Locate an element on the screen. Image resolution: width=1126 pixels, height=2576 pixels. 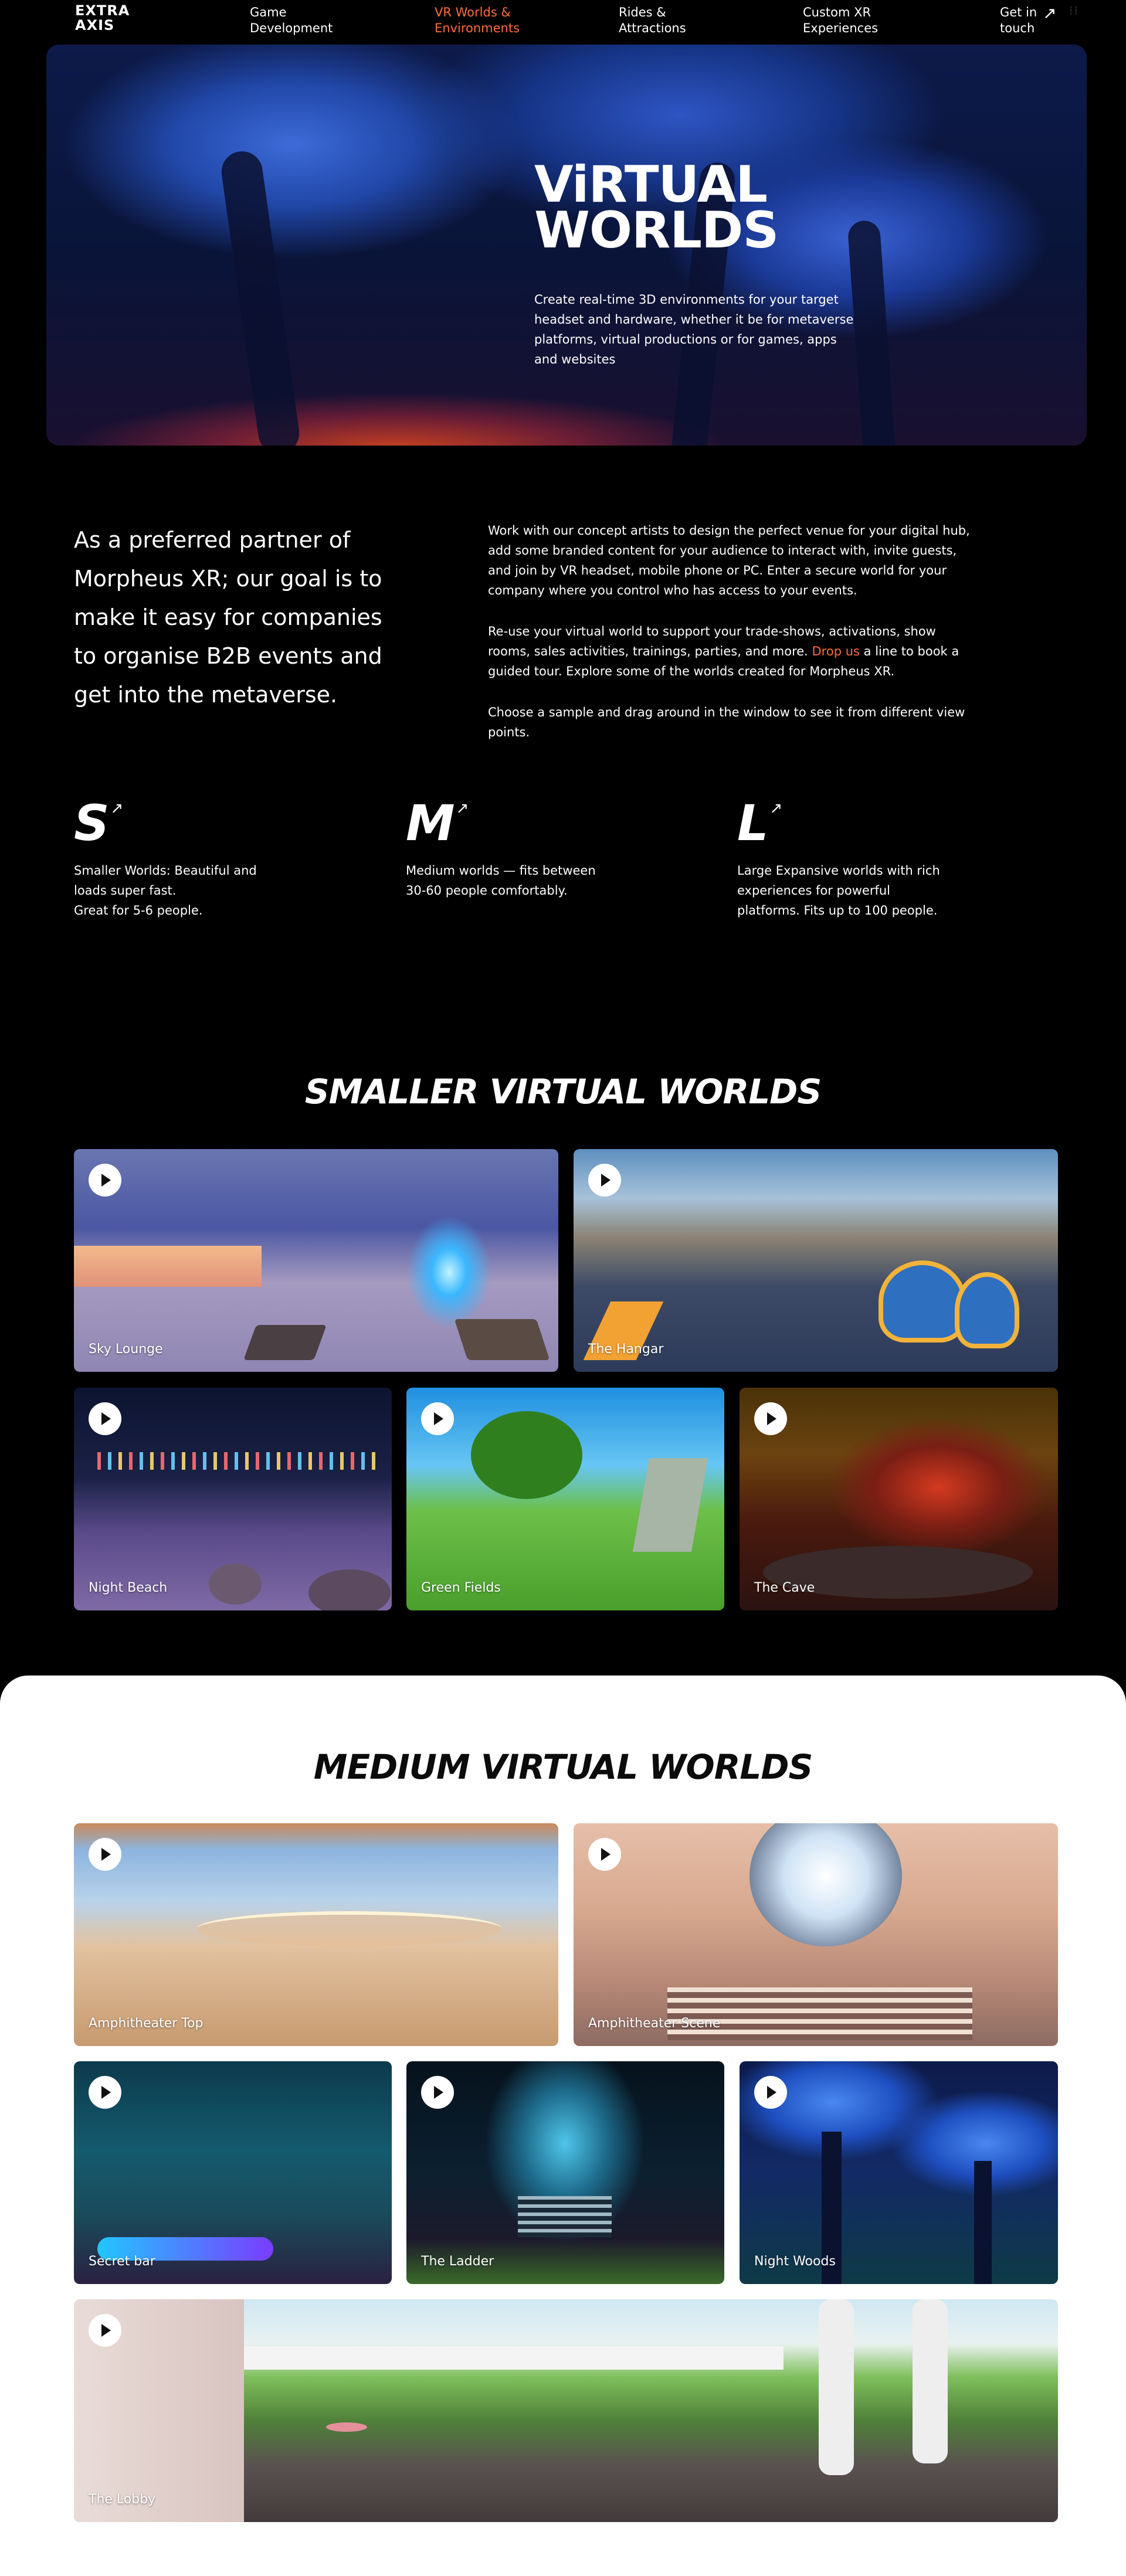
size-description-line: loads super fast. is located at coordinates (125, 891).